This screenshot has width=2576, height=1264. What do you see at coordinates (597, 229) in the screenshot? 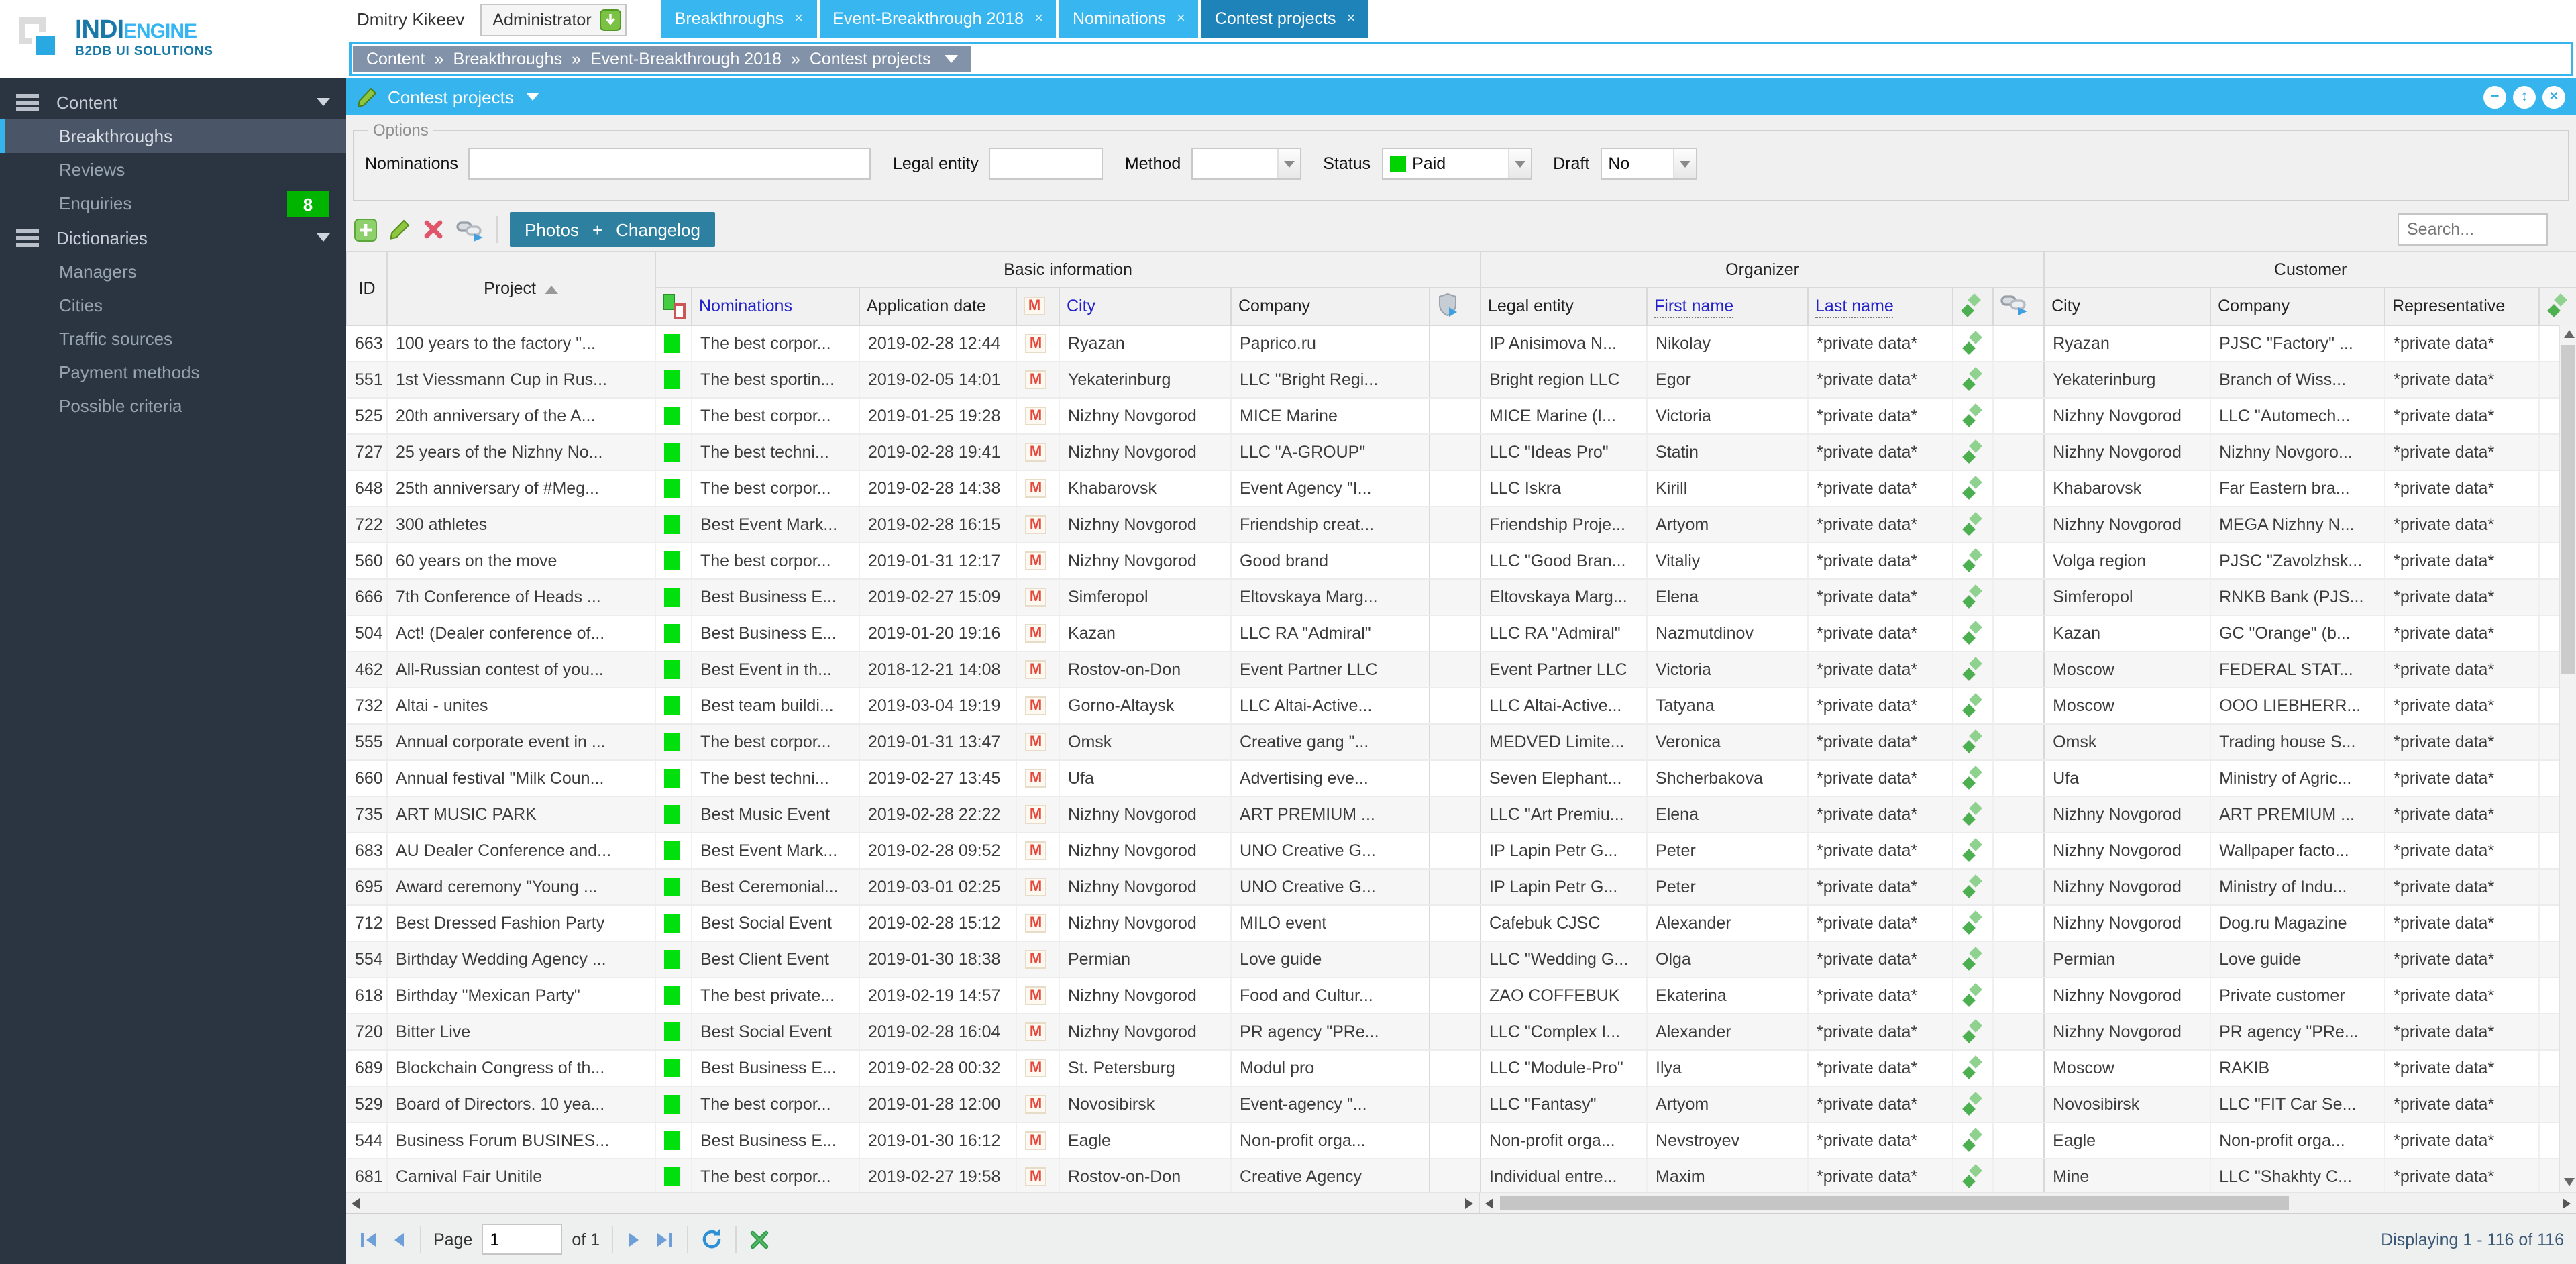
I see `plus-button: +` at bounding box center [597, 229].